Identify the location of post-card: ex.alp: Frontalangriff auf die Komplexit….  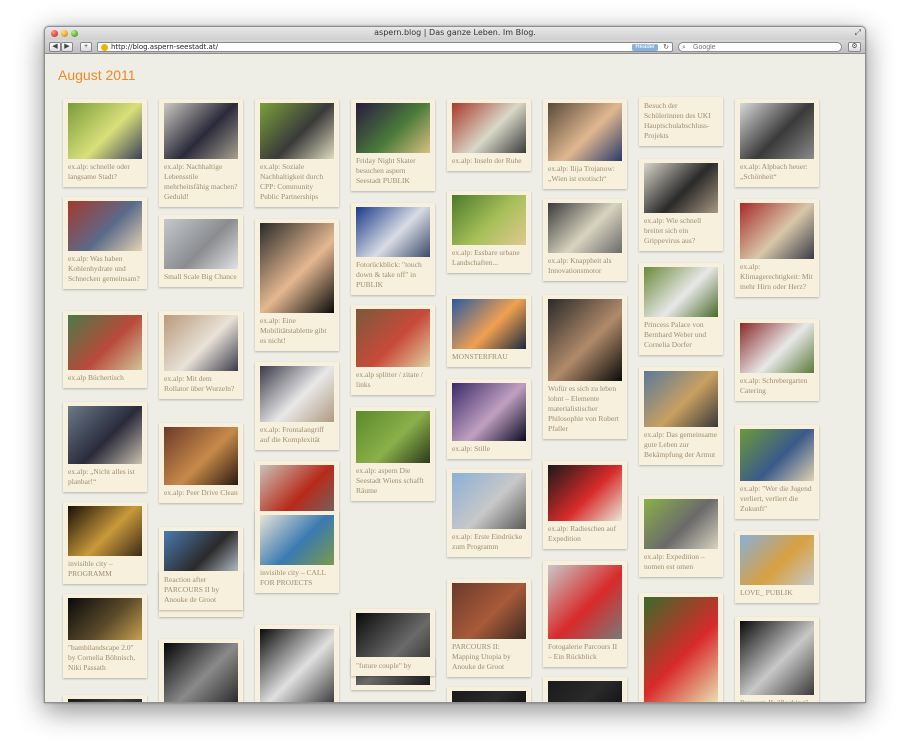
(297, 406).